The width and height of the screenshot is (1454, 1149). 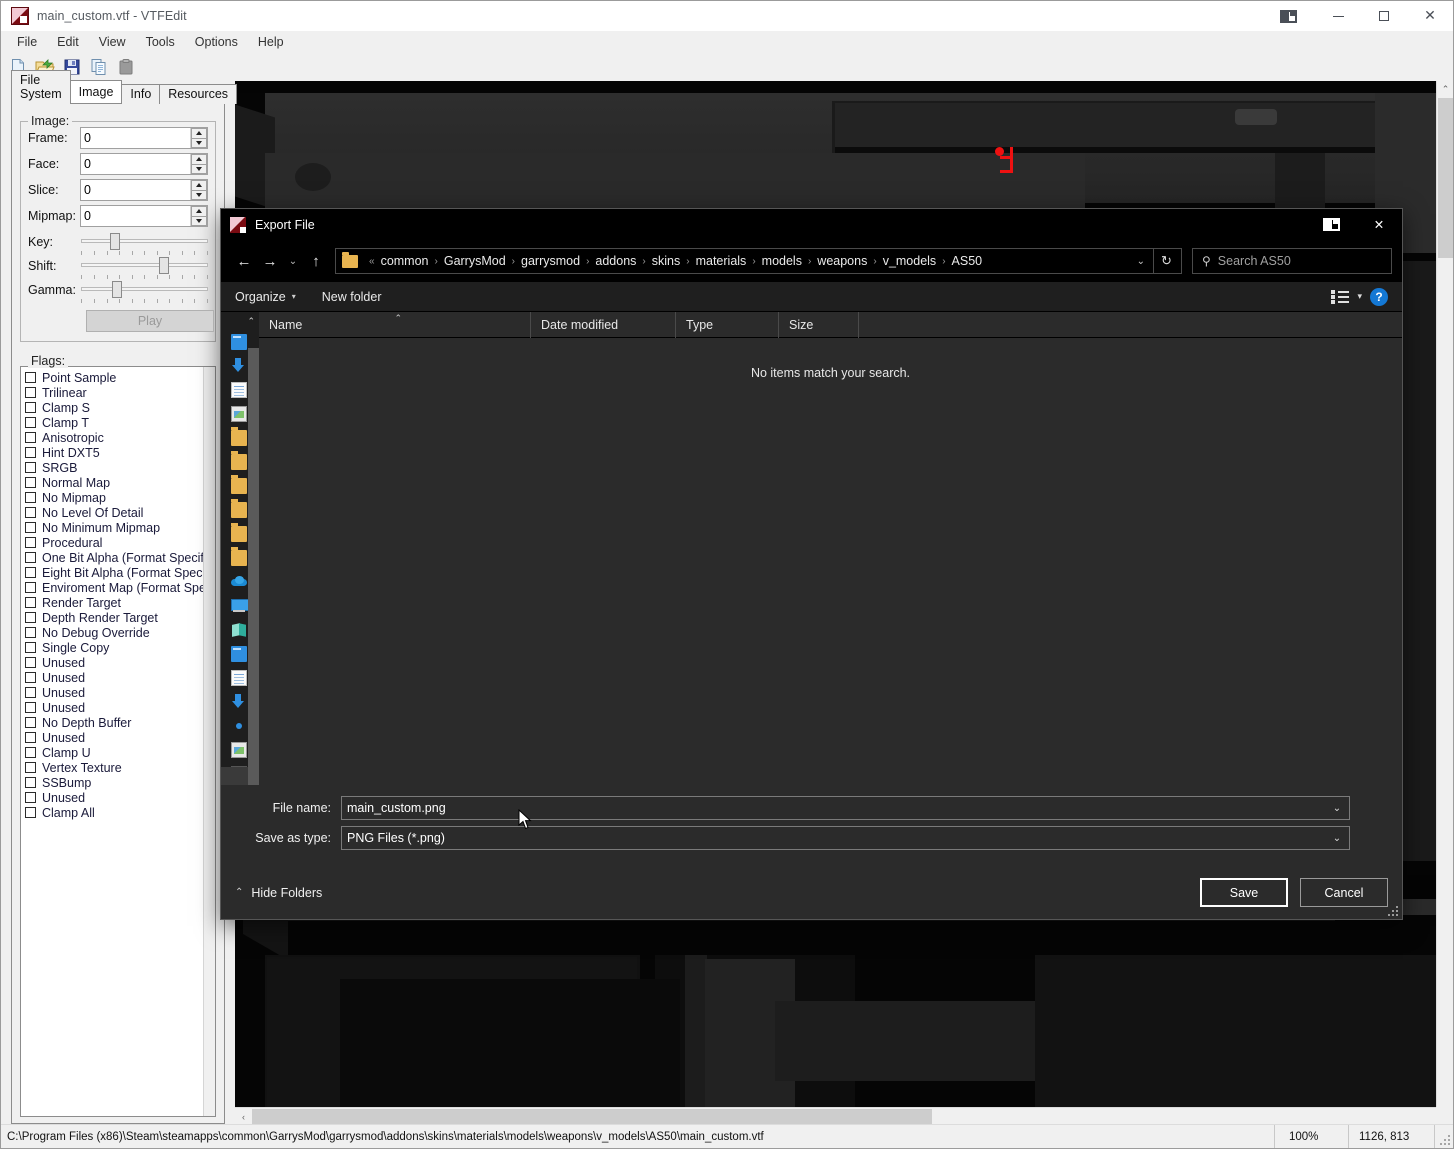 I want to click on save-as-type-select: PNG Files (*.png) ⌄, so click(x=845, y=838).